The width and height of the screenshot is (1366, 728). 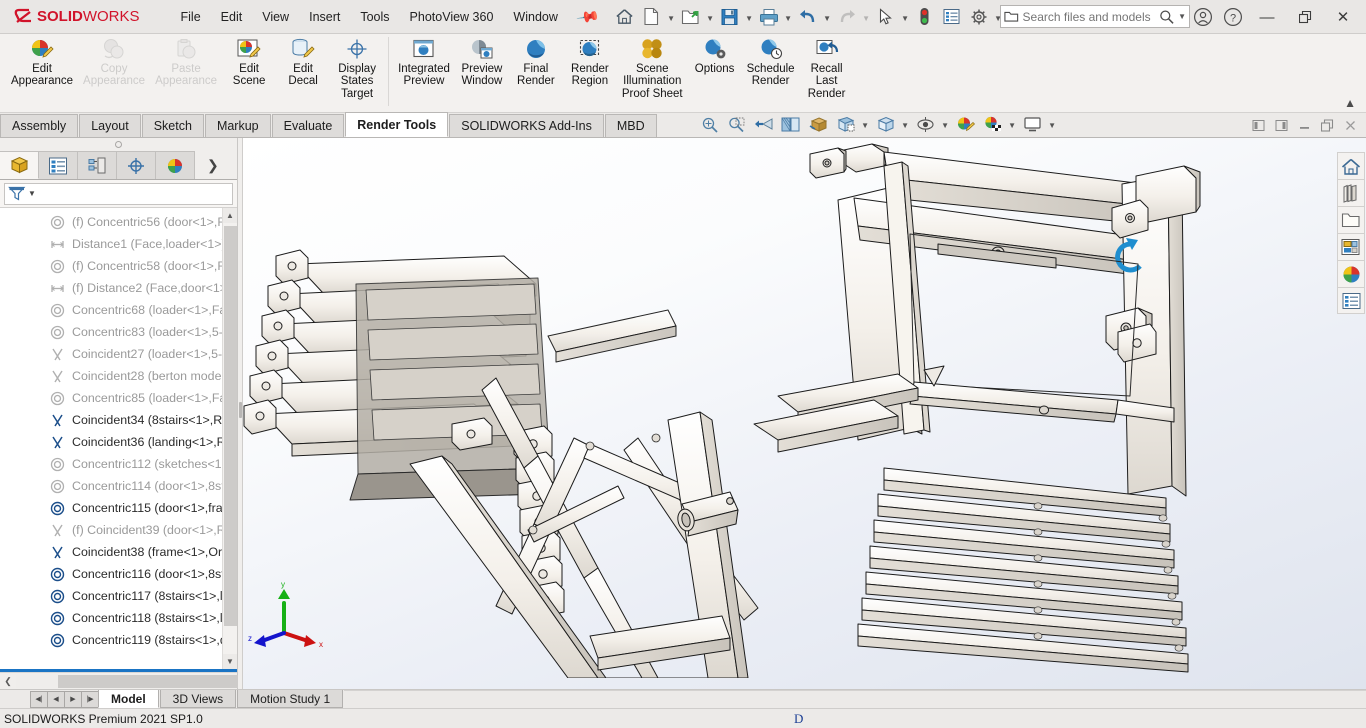 I want to click on task-pane-file-explorer-button, so click(x=1351, y=219).